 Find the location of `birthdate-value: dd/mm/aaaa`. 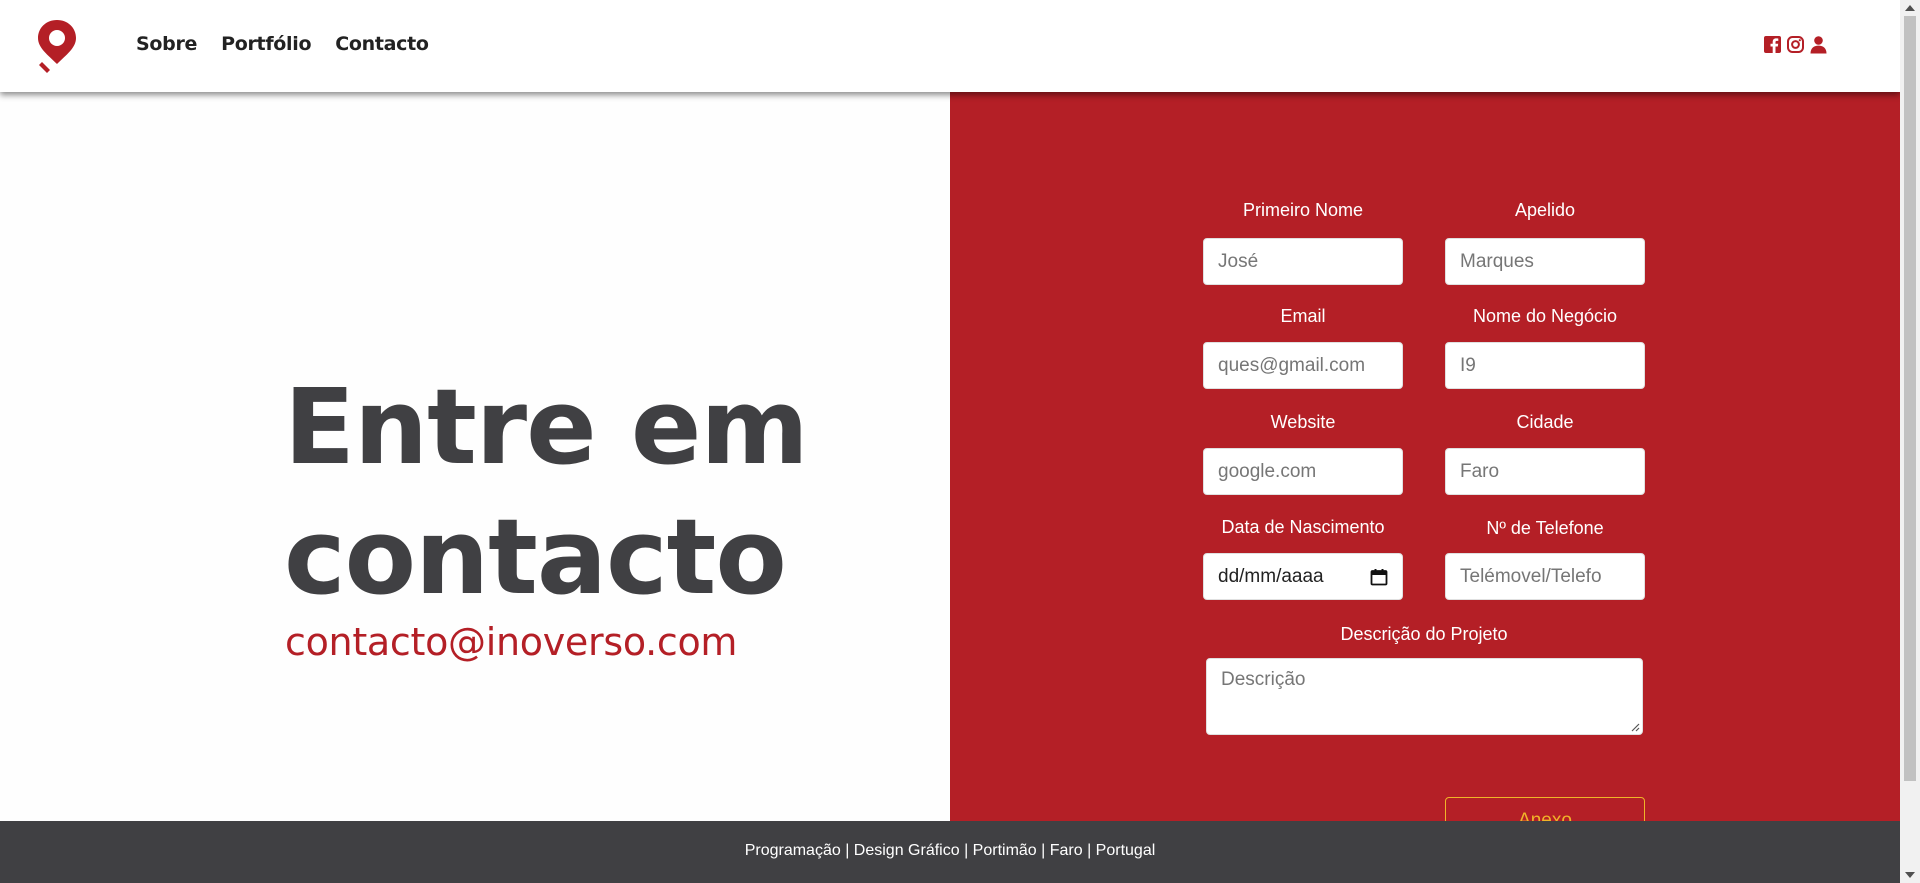

birthdate-value: dd/mm/aaaa is located at coordinates (1271, 576).